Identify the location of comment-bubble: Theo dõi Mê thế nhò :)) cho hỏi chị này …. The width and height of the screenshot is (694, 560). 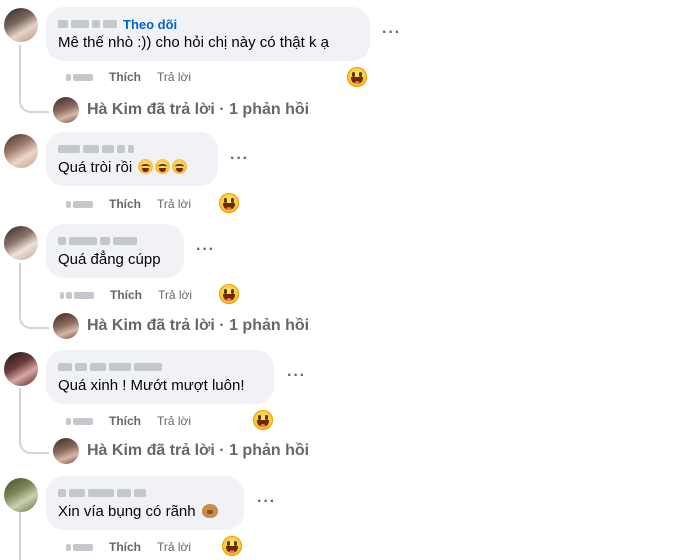
(208, 34).